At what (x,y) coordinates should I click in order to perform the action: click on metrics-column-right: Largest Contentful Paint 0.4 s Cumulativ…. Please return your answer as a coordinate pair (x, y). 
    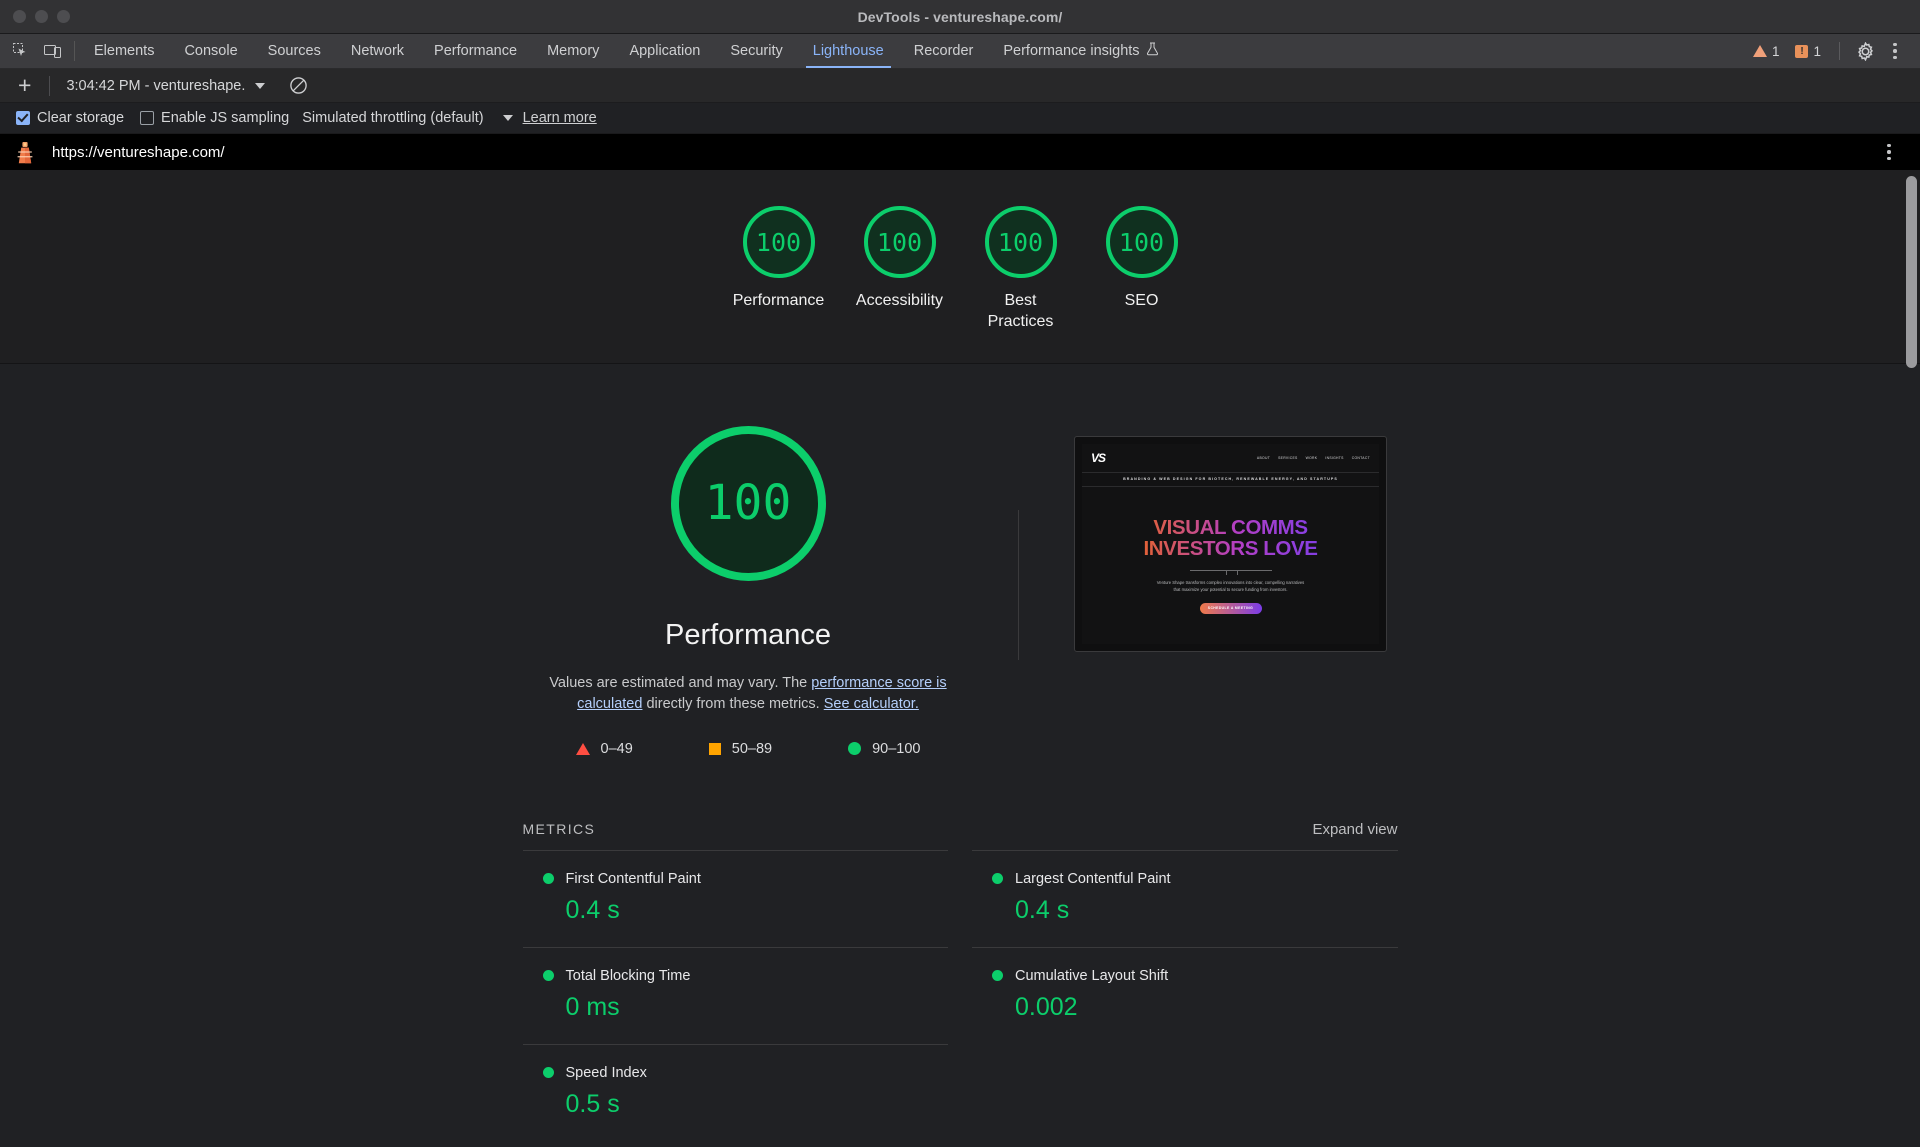
    Looking at the image, I should click on (1173, 995).